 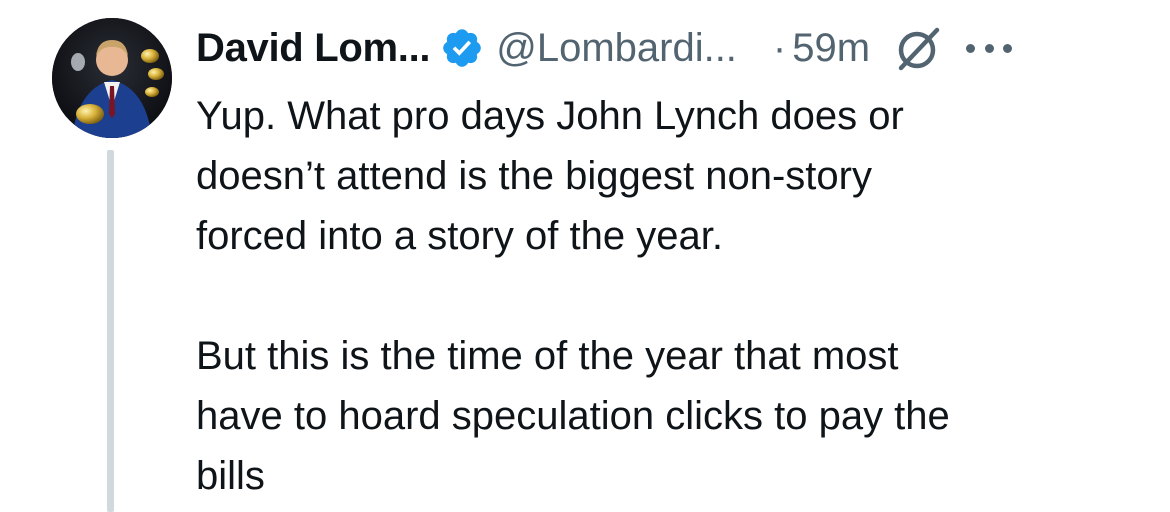 I want to click on more-icon, so click(x=989, y=48).